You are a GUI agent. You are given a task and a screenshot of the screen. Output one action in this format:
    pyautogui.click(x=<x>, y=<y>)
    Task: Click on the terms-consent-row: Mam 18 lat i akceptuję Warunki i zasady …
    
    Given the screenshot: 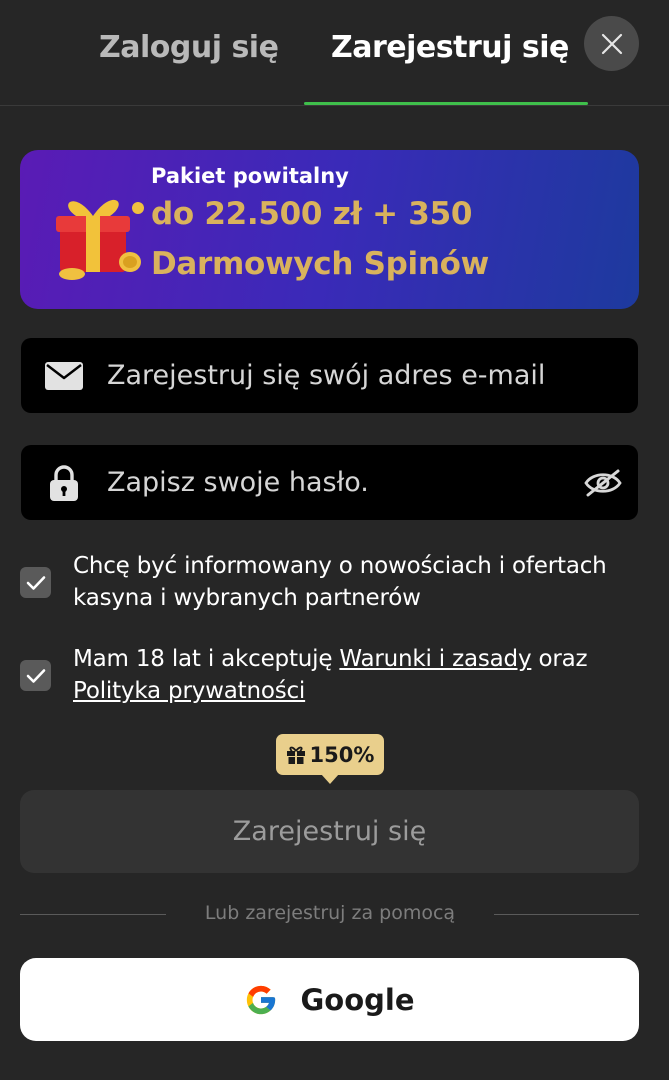 What is the action you would take?
    pyautogui.click(x=330, y=675)
    